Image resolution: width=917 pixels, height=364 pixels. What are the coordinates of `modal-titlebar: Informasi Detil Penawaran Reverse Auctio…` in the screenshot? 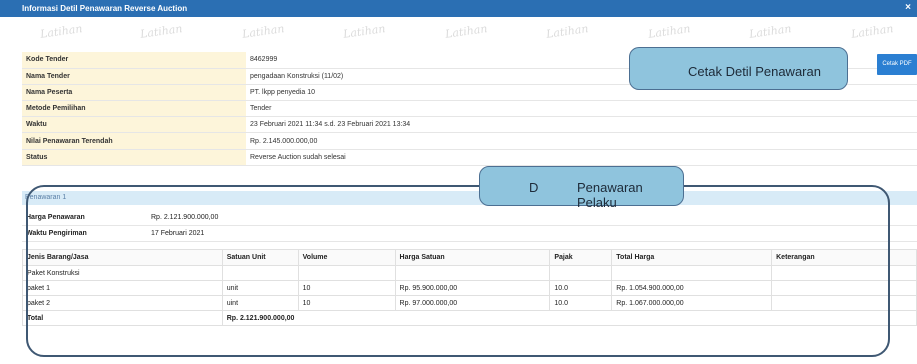 It's located at (458, 8).